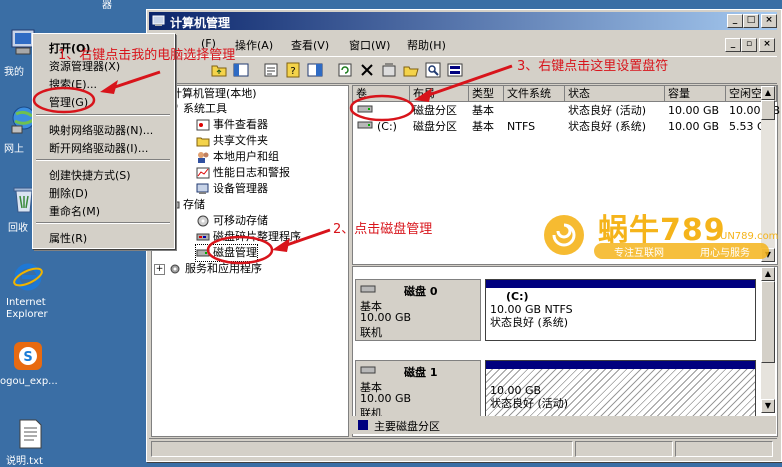  Describe the element at coordinates (196, 109) in the screenshot. I see `tree-item-system-tools: 系统工具` at that location.